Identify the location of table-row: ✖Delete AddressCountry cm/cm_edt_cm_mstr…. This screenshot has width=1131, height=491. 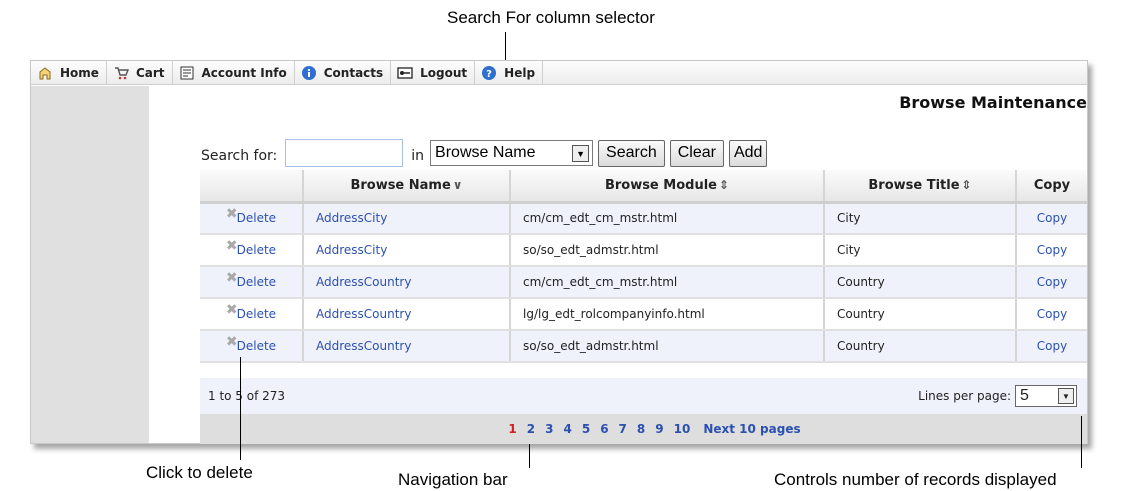
(643, 282).